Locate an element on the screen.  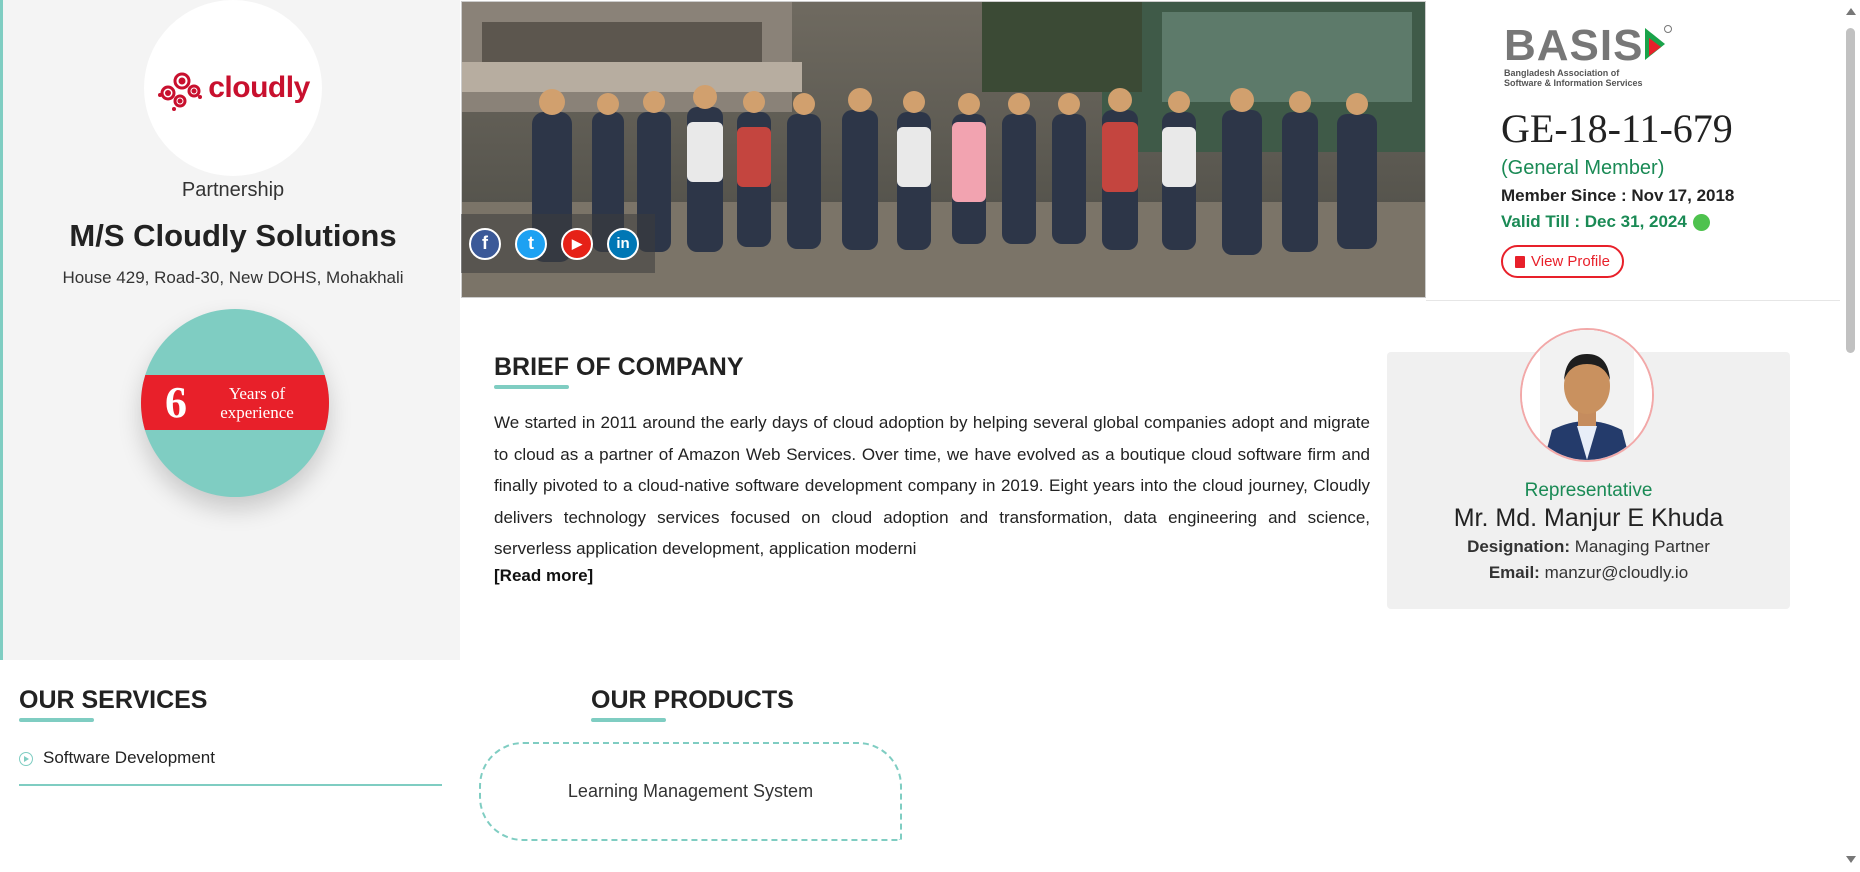
brief-section-title: BRIEF OF COMPANY is located at coordinates (619, 367).